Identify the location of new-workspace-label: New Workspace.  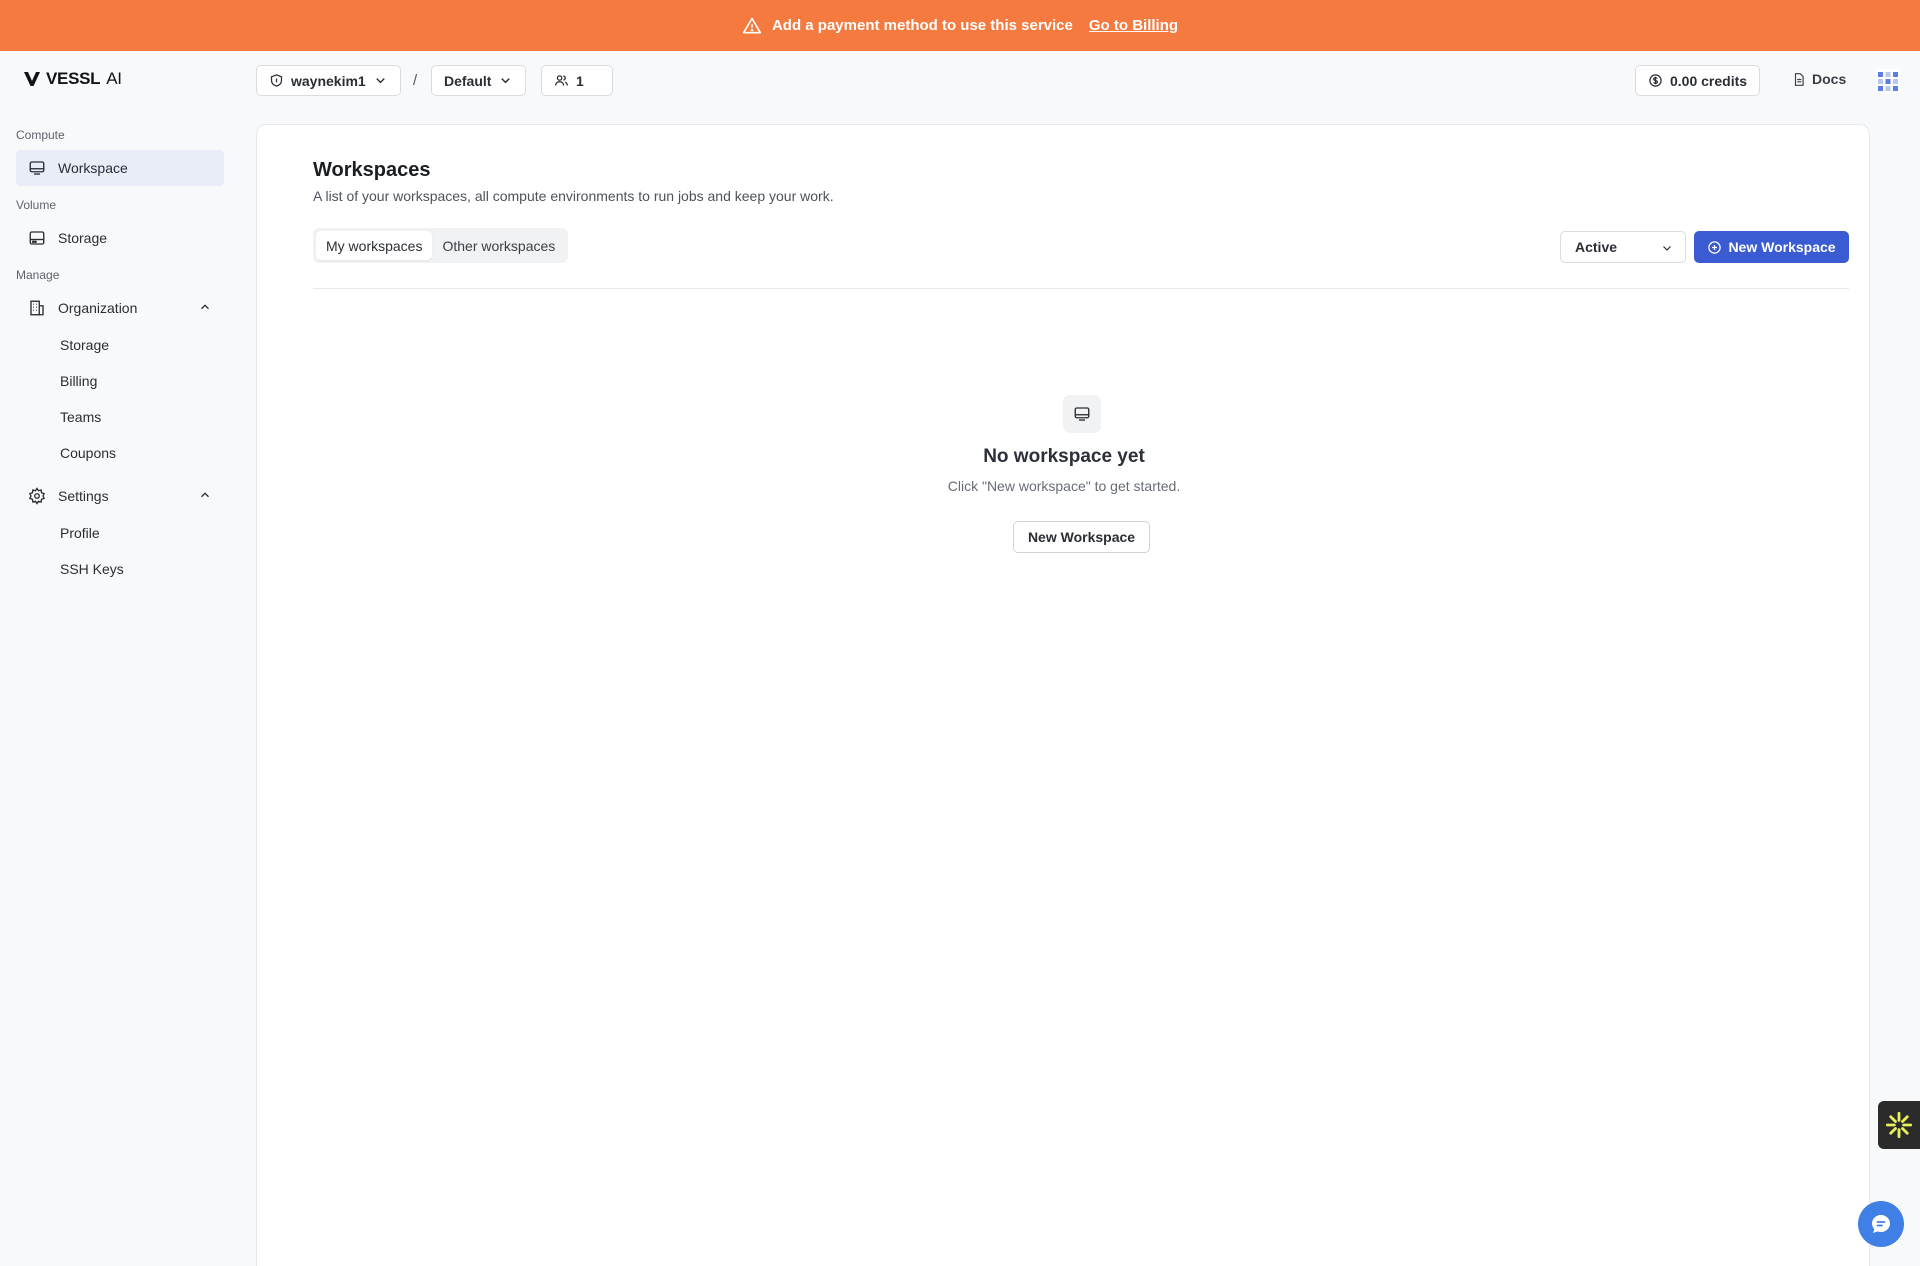
(1782, 247).